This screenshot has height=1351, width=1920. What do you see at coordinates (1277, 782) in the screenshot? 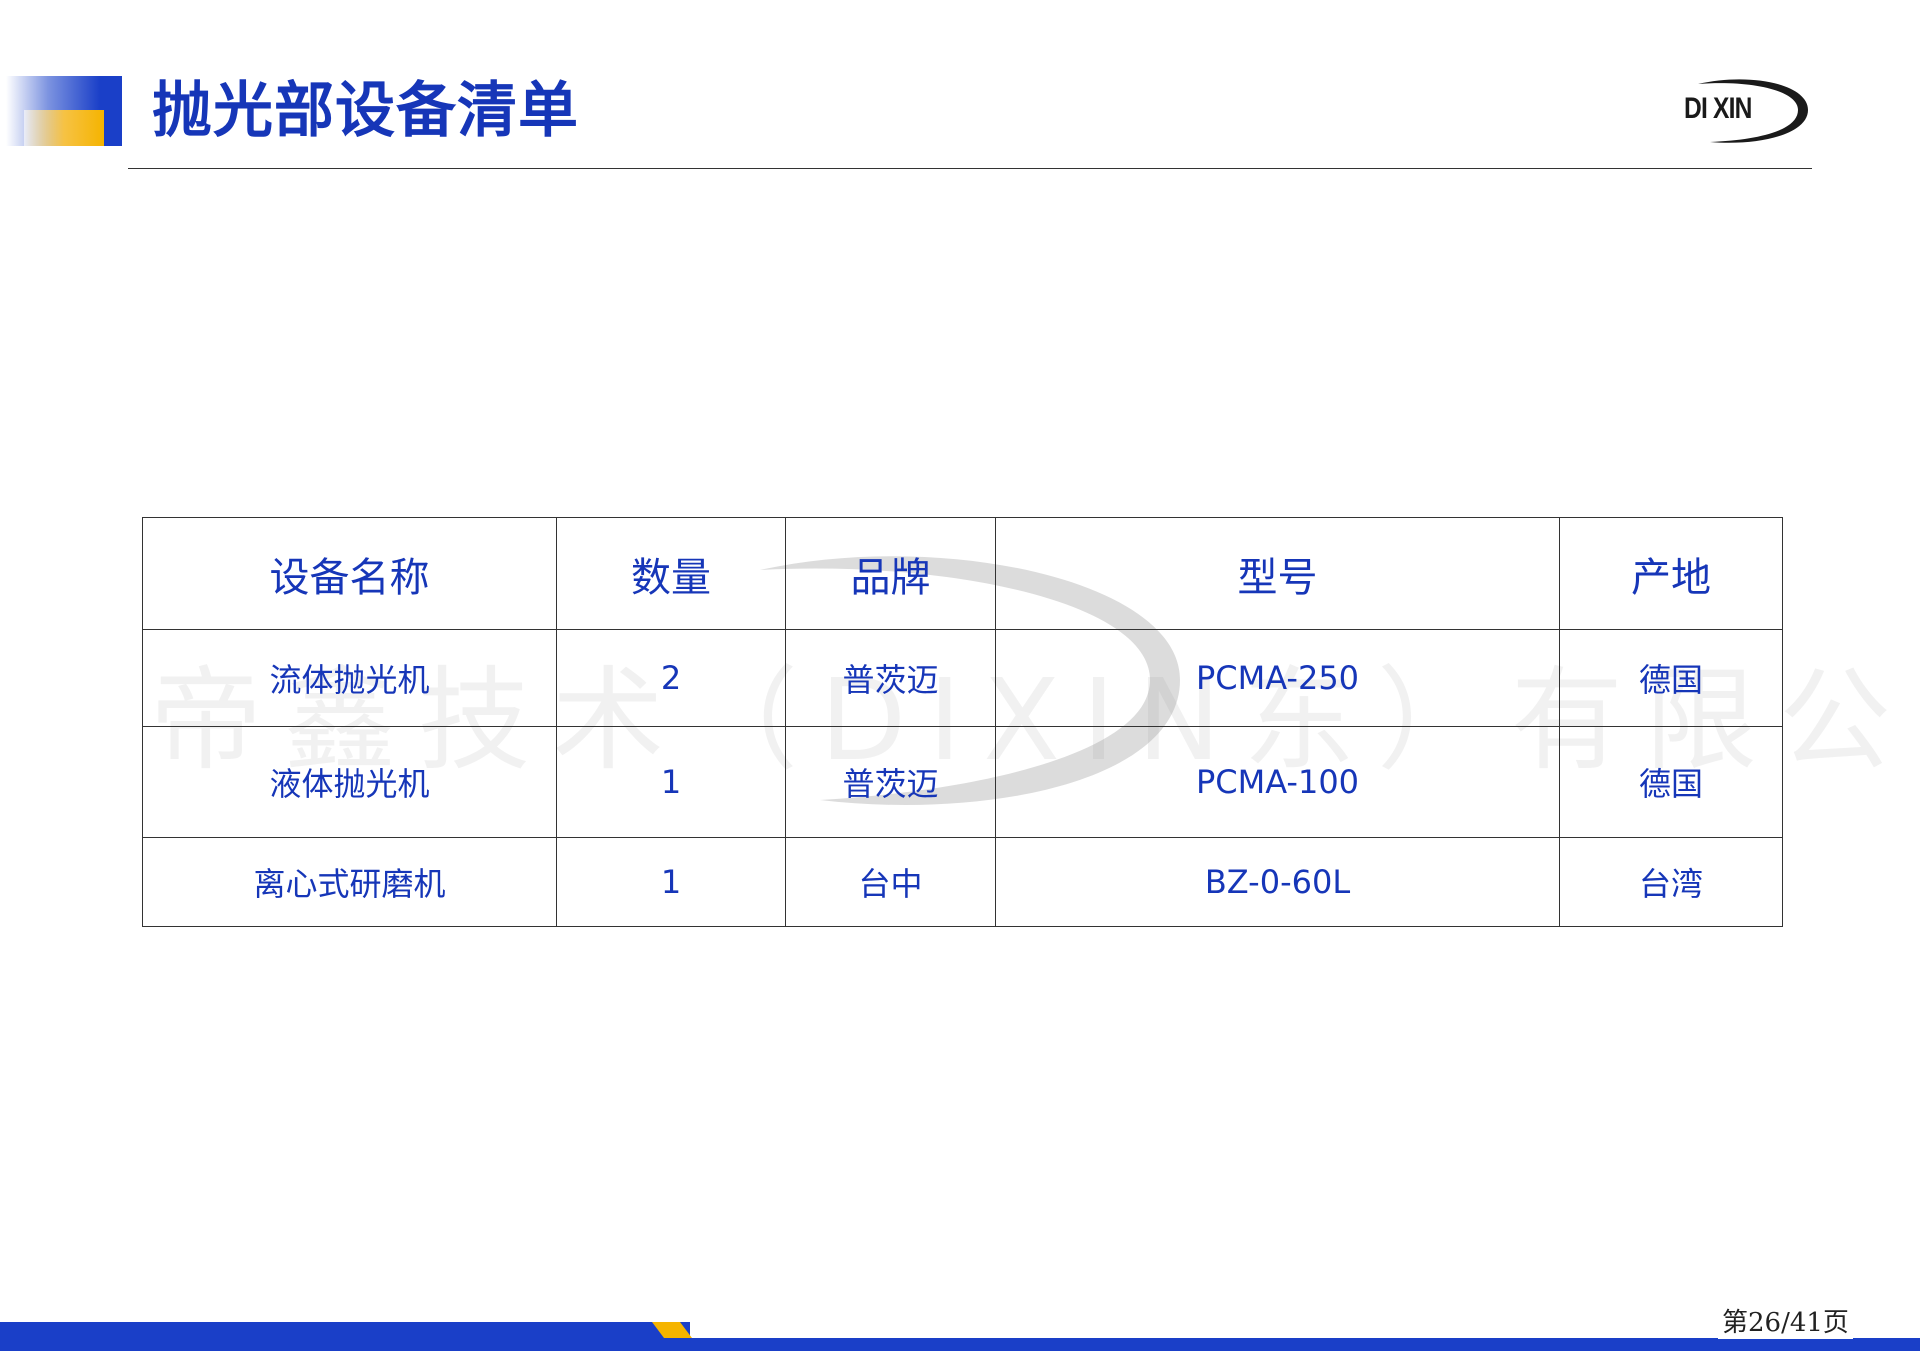
I see `cell-model: PCMA-100` at bounding box center [1277, 782].